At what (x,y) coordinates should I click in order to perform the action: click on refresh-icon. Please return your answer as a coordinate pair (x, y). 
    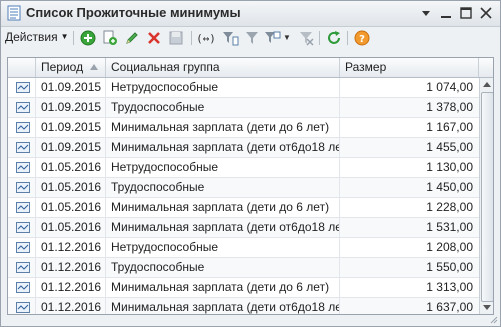
    Looking at the image, I should click on (334, 38).